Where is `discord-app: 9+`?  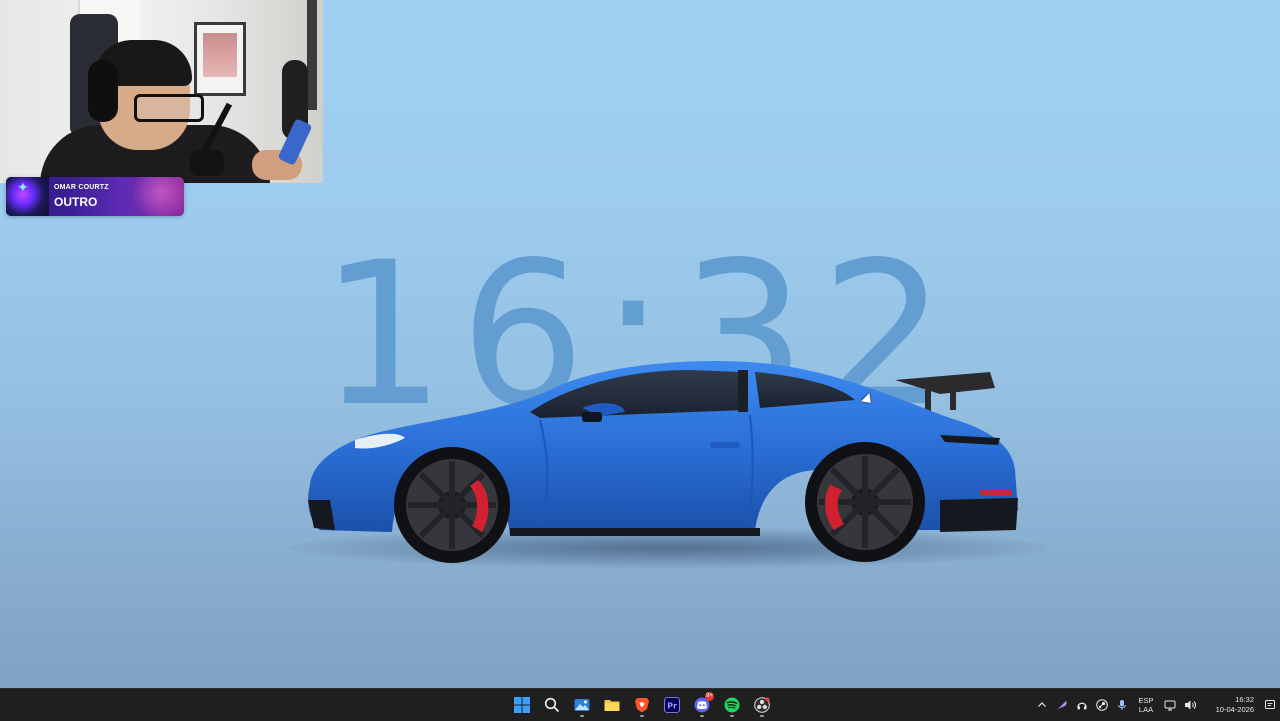
discord-app: 9+ is located at coordinates (702, 705).